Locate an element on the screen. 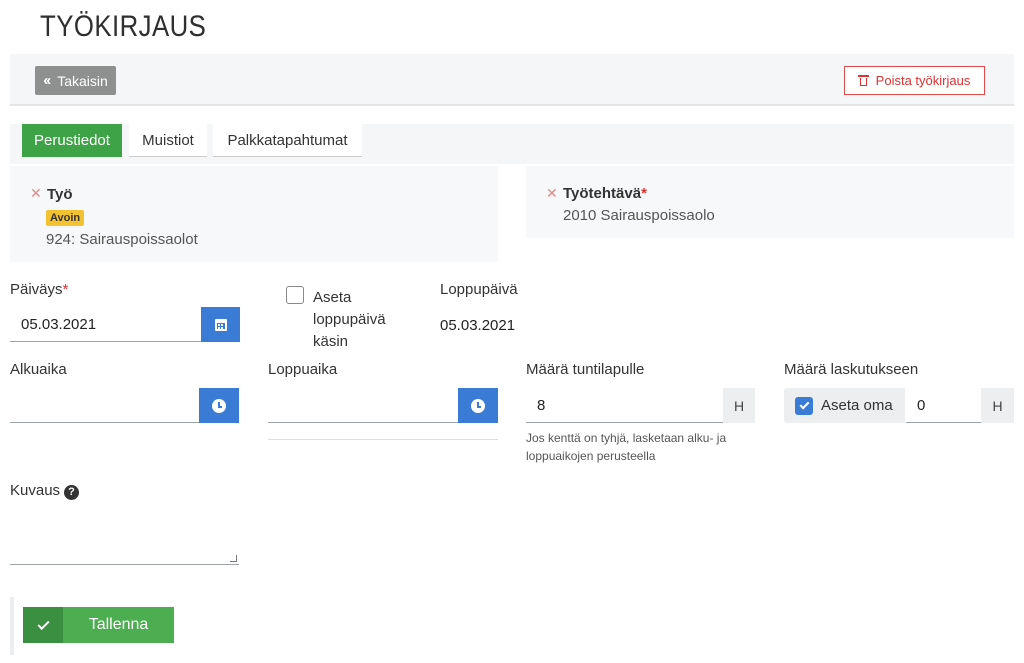 The image size is (1024, 663). description-label: Kuvaus? is located at coordinates (45, 491).